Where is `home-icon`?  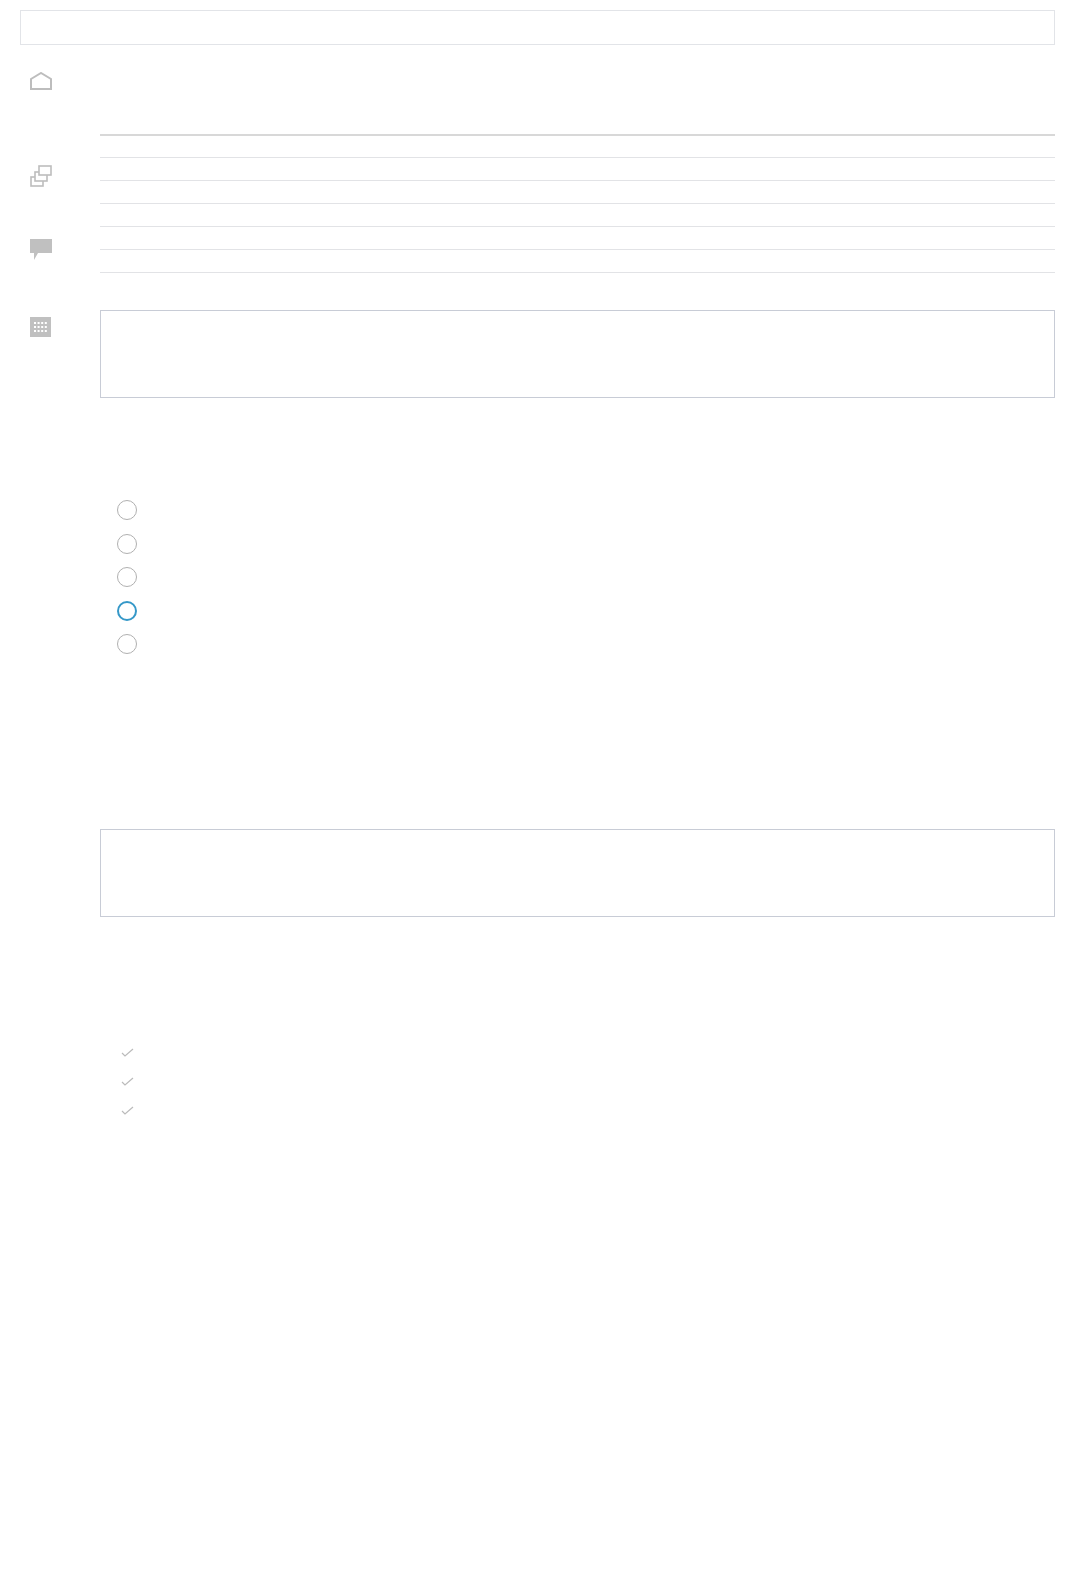
home-icon is located at coordinates (41, 81).